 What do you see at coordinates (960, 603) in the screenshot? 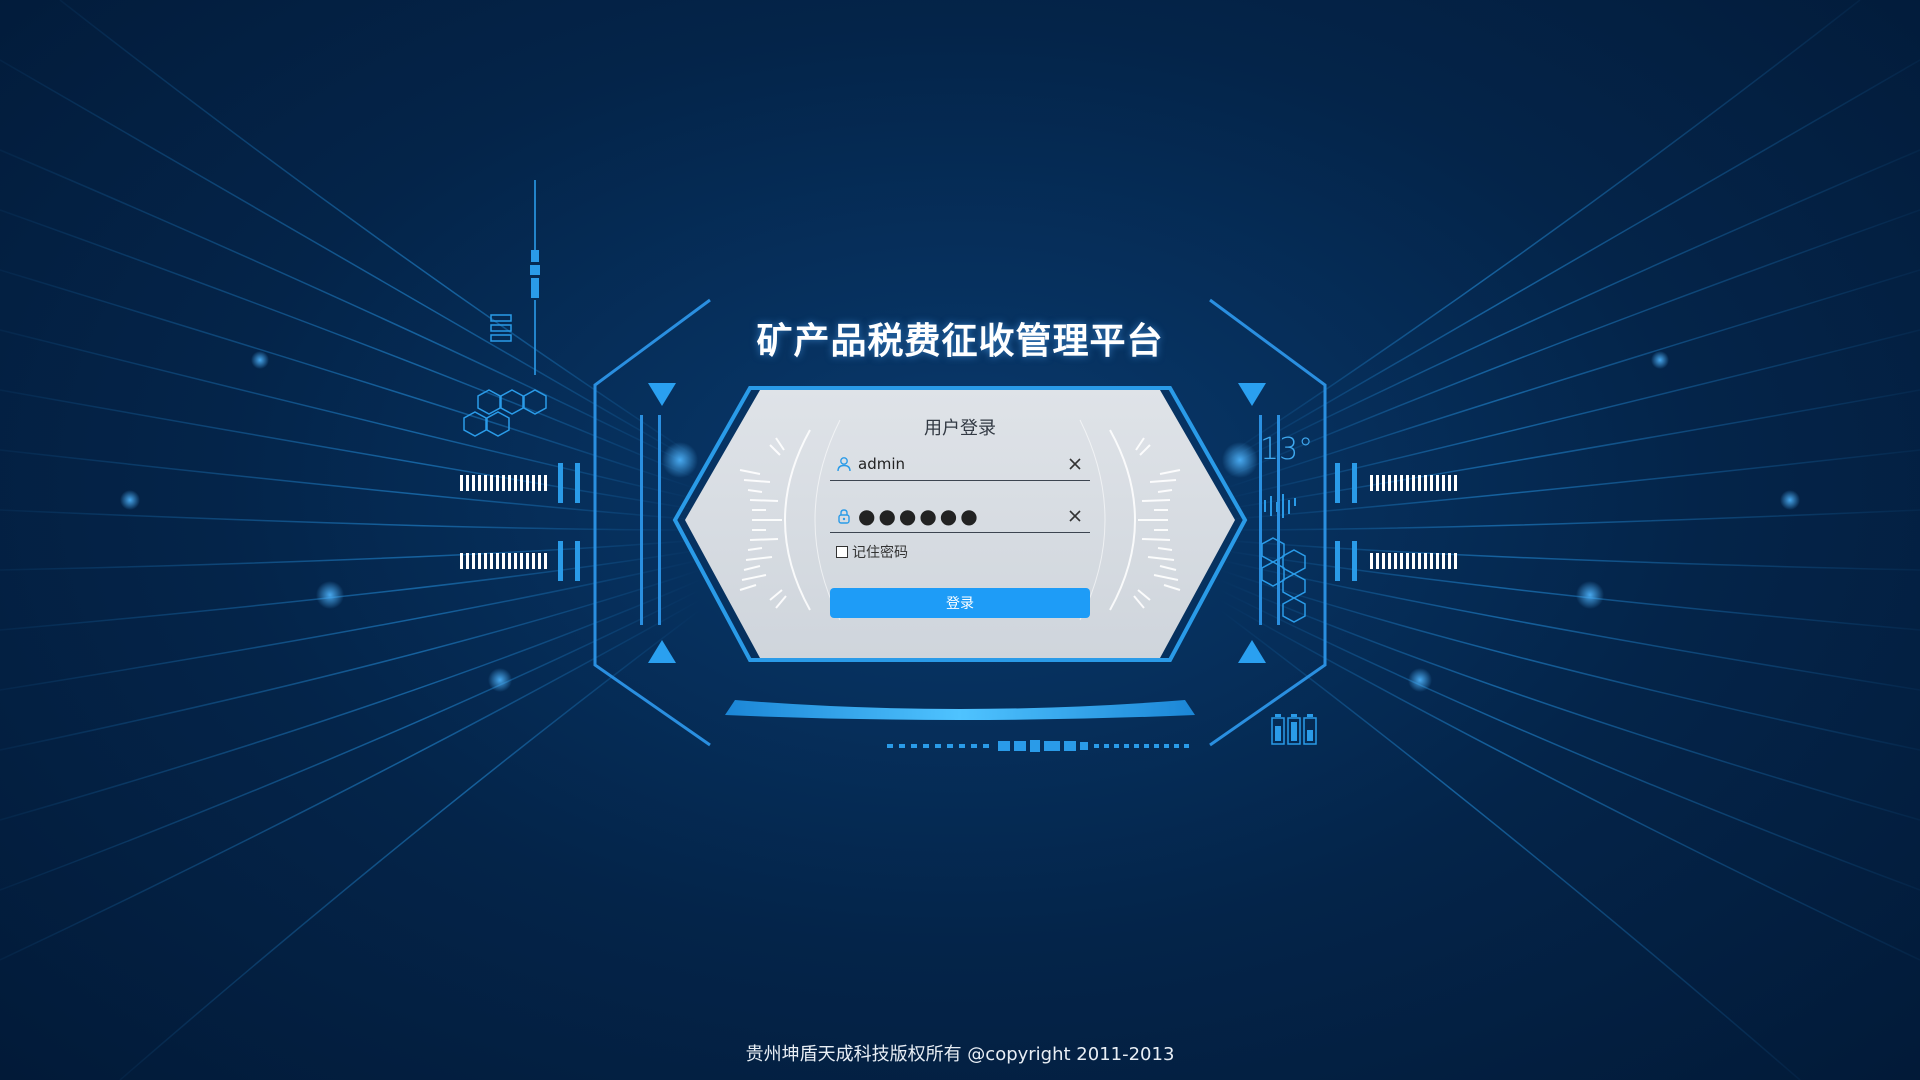
I see `login-button: 登录` at bounding box center [960, 603].